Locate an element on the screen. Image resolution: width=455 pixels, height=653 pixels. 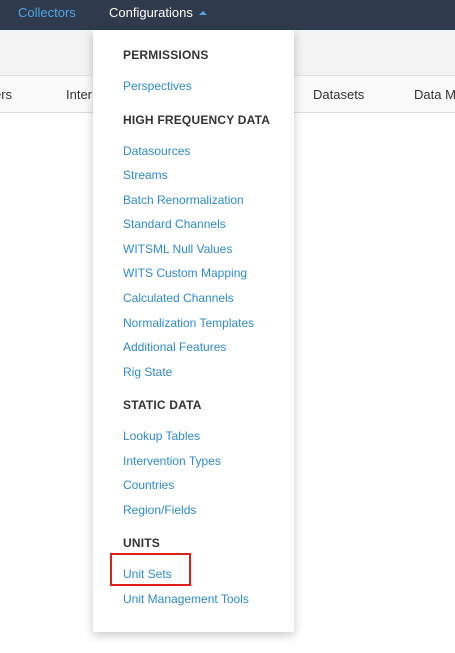
caret-up-icon is located at coordinates (202, 12).